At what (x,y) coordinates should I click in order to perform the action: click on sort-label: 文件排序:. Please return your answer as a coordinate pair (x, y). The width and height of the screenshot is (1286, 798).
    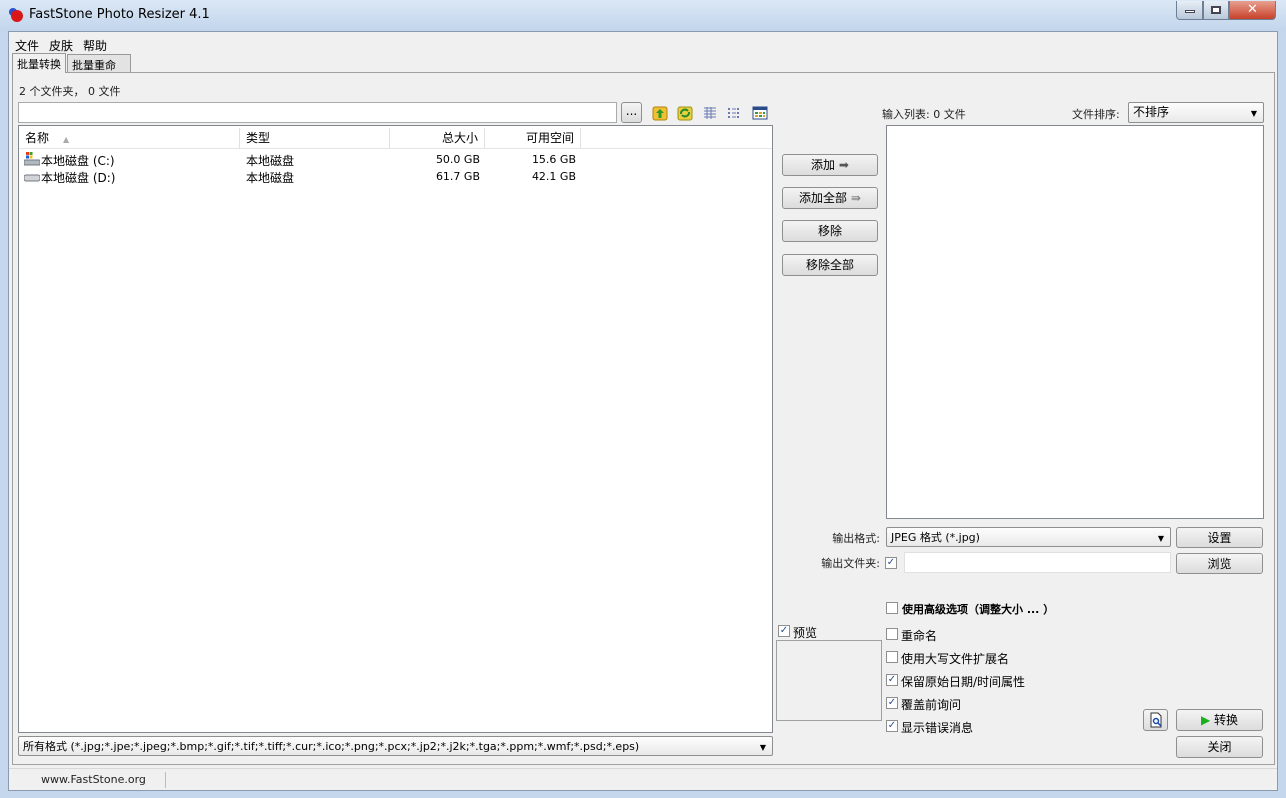
    Looking at the image, I should click on (1096, 114).